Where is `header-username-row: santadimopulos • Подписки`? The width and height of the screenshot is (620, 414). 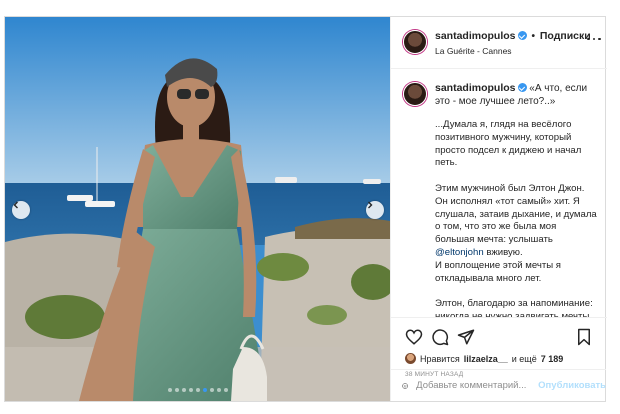
header-username-row: santadimopulos • Подписки is located at coordinates (513, 36).